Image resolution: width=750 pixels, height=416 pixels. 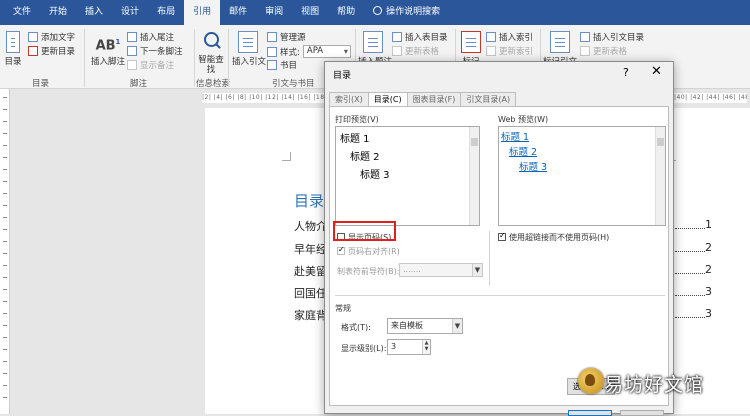 I want to click on tab-review: 审阅, so click(x=274, y=12).